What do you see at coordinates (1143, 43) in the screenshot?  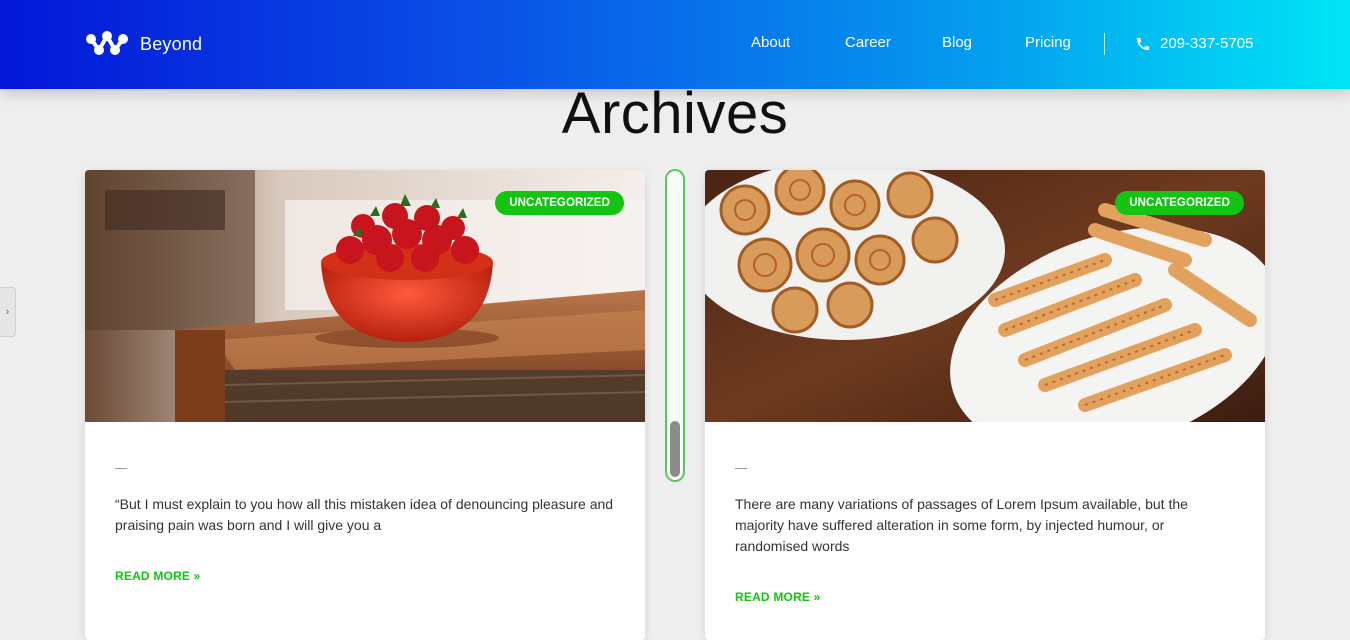 I see `phone-icon` at bounding box center [1143, 43].